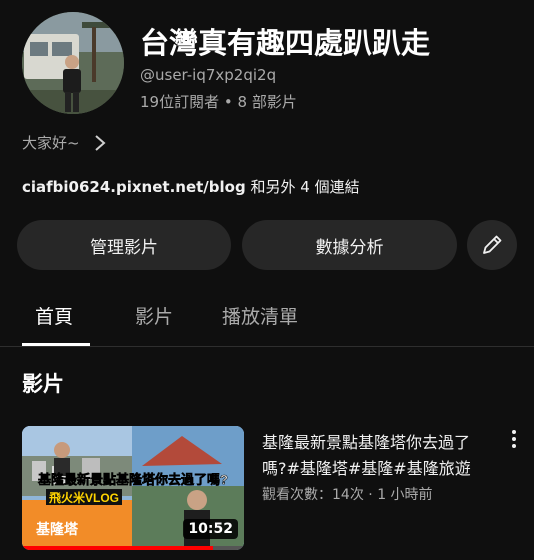 Image resolution: width=534 pixels, height=560 pixels. What do you see at coordinates (405, 495) in the screenshot?
I see `video-age: 1 小時前` at bounding box center [405, 495].